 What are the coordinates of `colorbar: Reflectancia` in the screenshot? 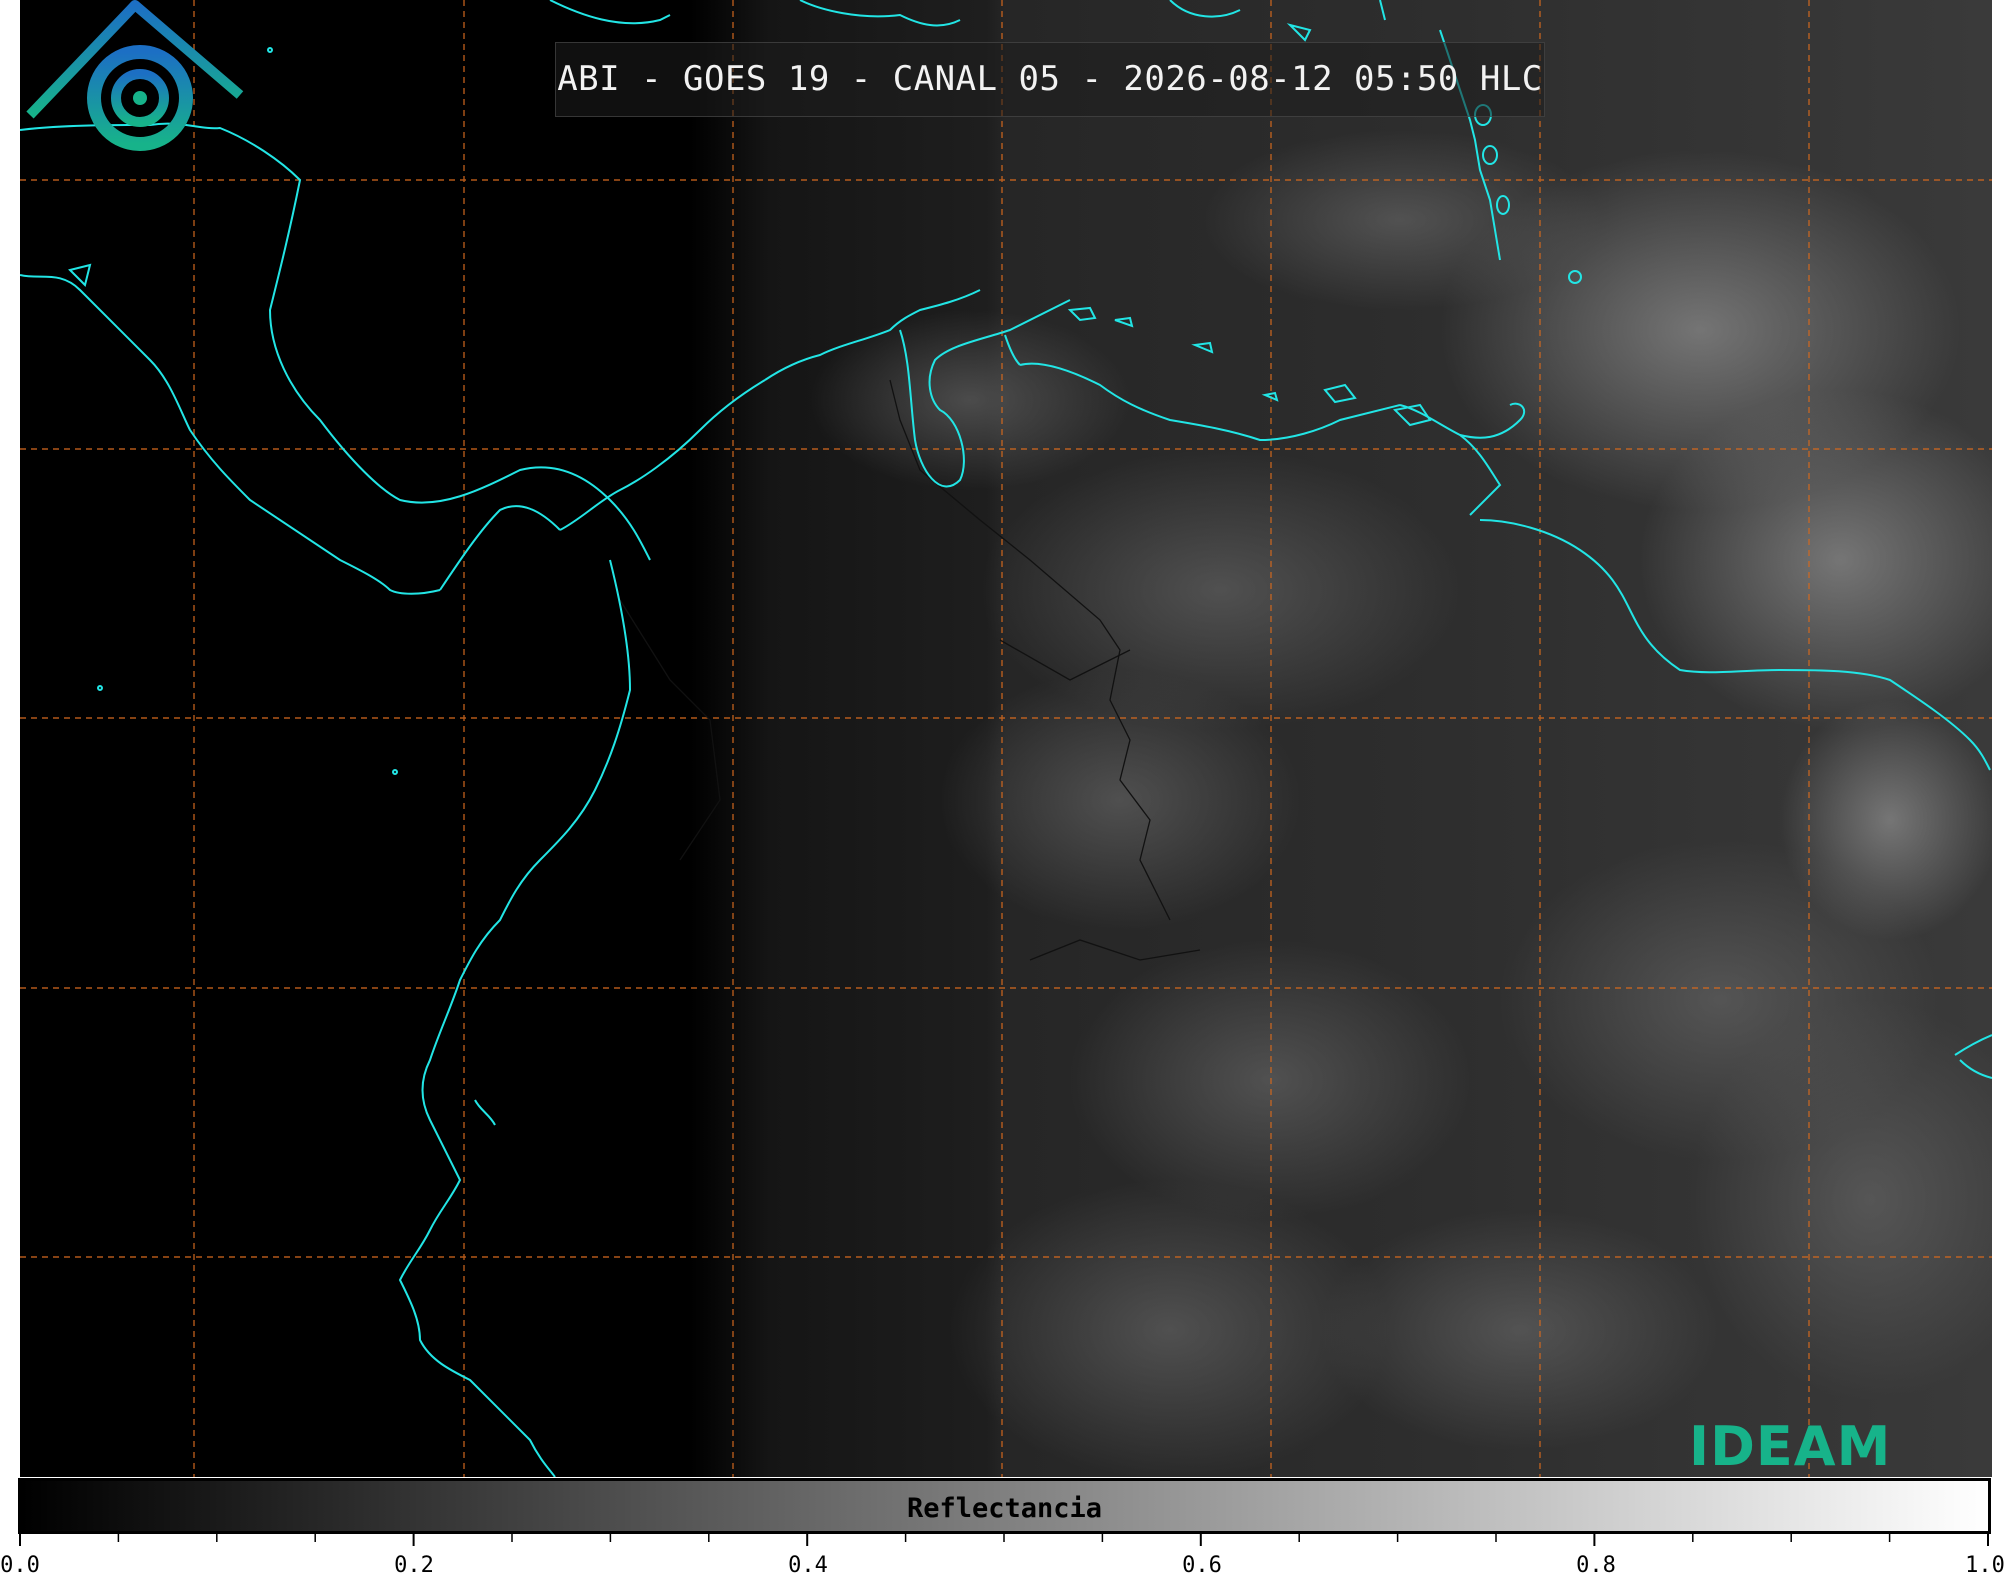 It's located at (1004, 1506).